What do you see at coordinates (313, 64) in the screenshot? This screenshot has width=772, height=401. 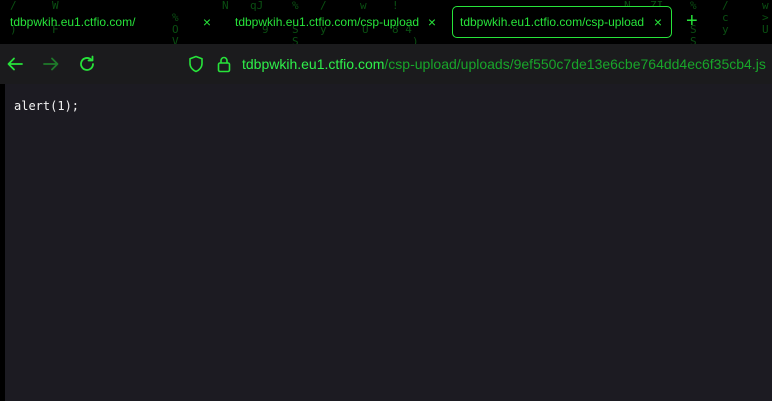 I see `url-domain: tdbpwkih.eu1.ctfio.com` at bounding box center [313, 64].